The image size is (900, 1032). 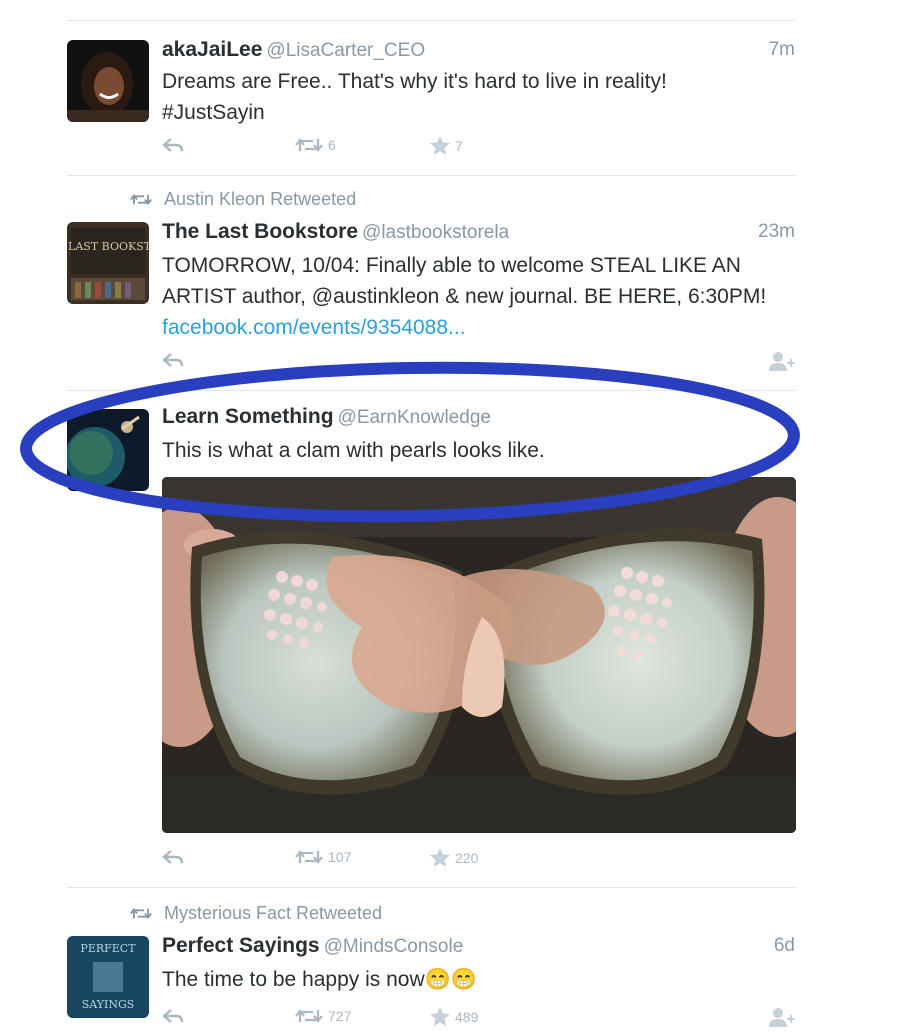 I want to click on retweet-count: 6, so click(x=332, y=145).